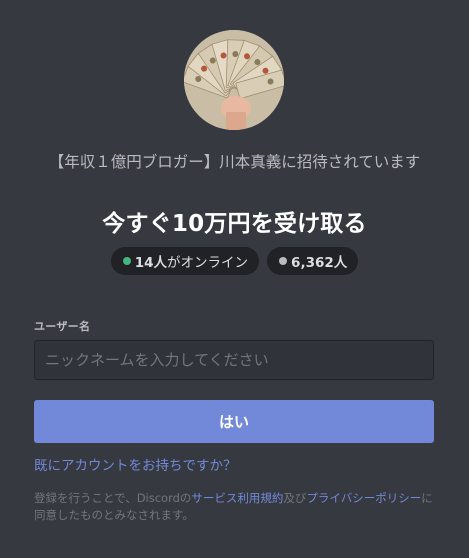  I want to click on privacy-link: プライバシーポリシー, so click(363, 498).